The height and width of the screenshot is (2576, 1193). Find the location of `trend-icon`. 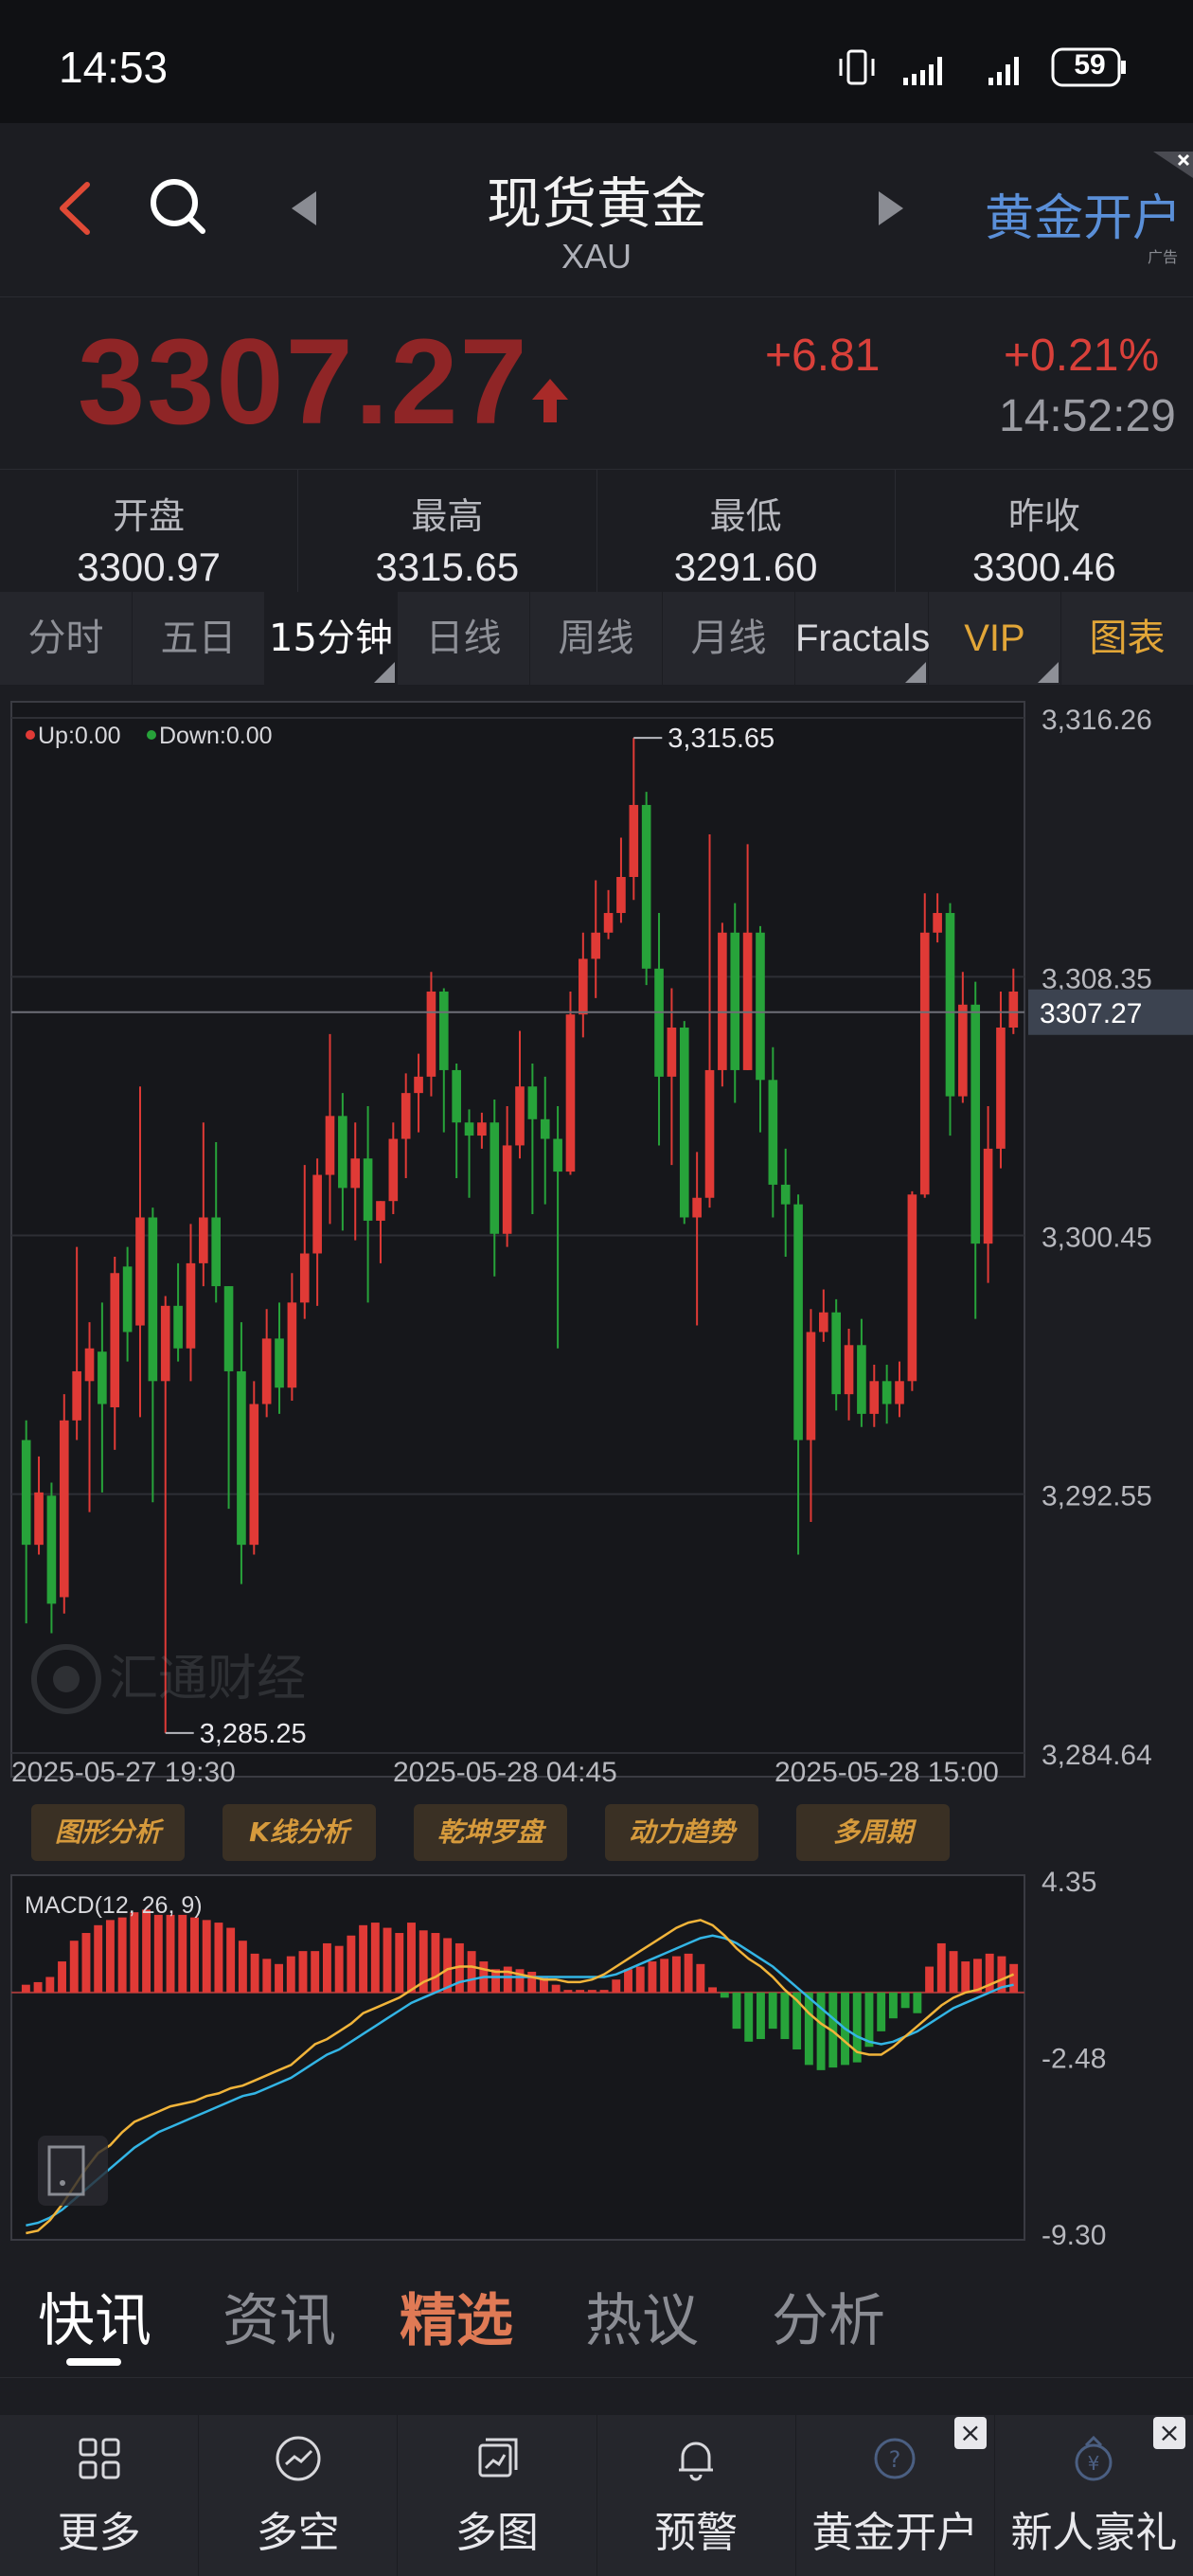

trend-icon is located at coordinates (298, 2458).